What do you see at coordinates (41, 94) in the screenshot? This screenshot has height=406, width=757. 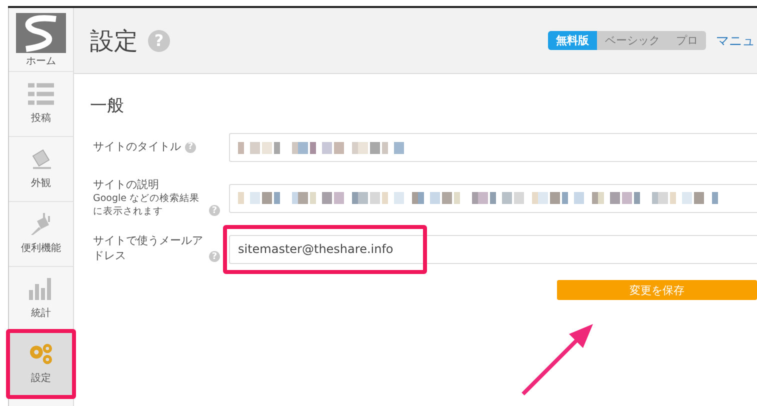 I see `list-icon` at bounding box center [41, 94].